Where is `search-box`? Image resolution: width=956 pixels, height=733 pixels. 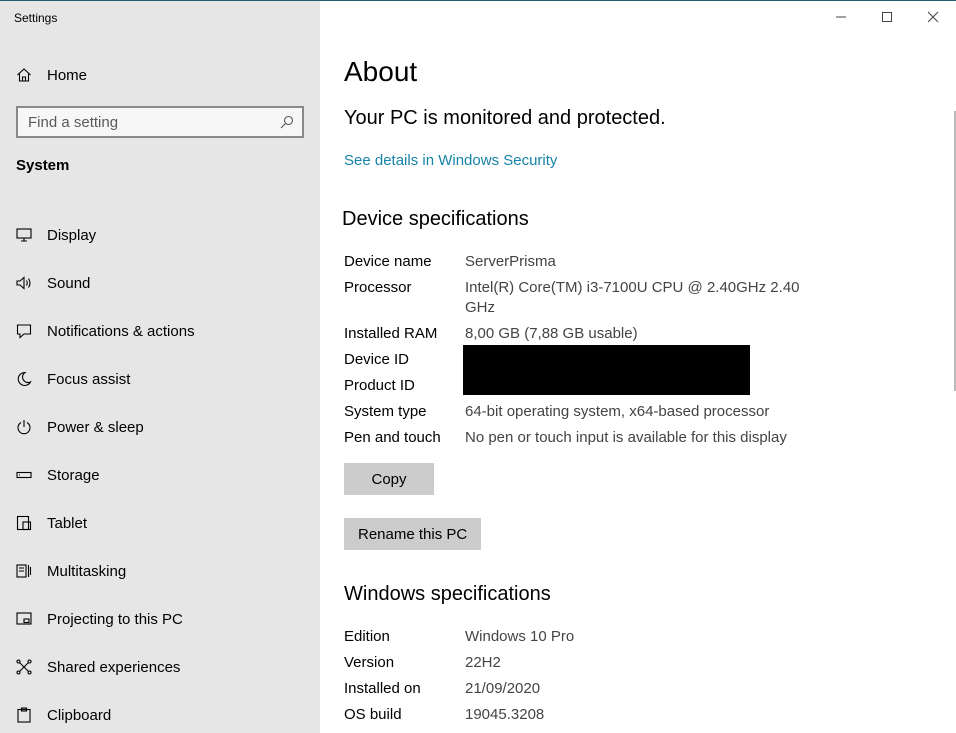 search-box is located at coordinates (160, 122).